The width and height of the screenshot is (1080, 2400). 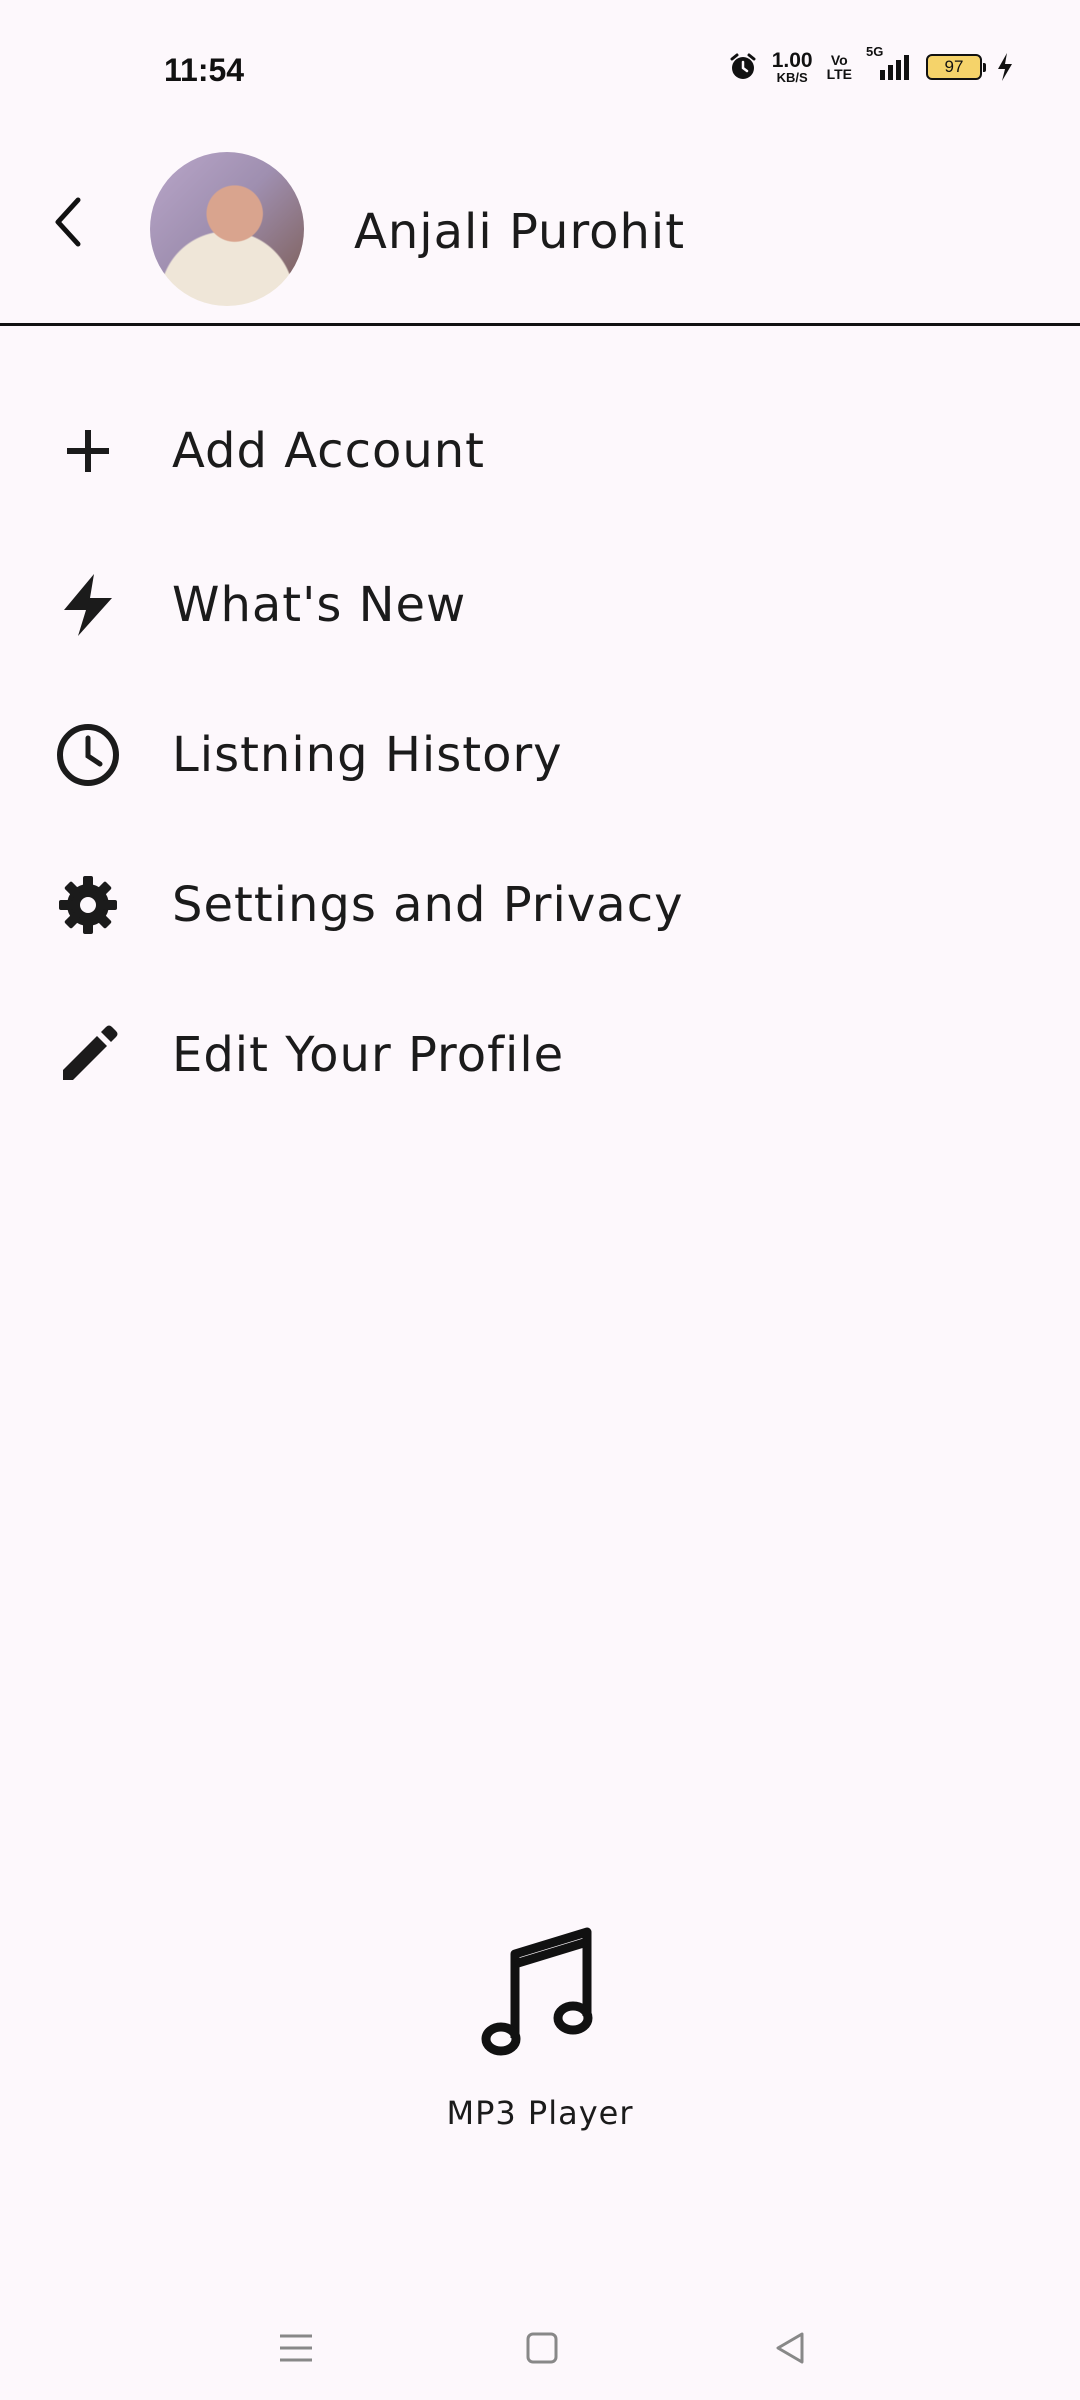 What do you see at coordinates (1005, 67) in the screenshot?
I see `charging-icon` at bounding box center [1005, 67].